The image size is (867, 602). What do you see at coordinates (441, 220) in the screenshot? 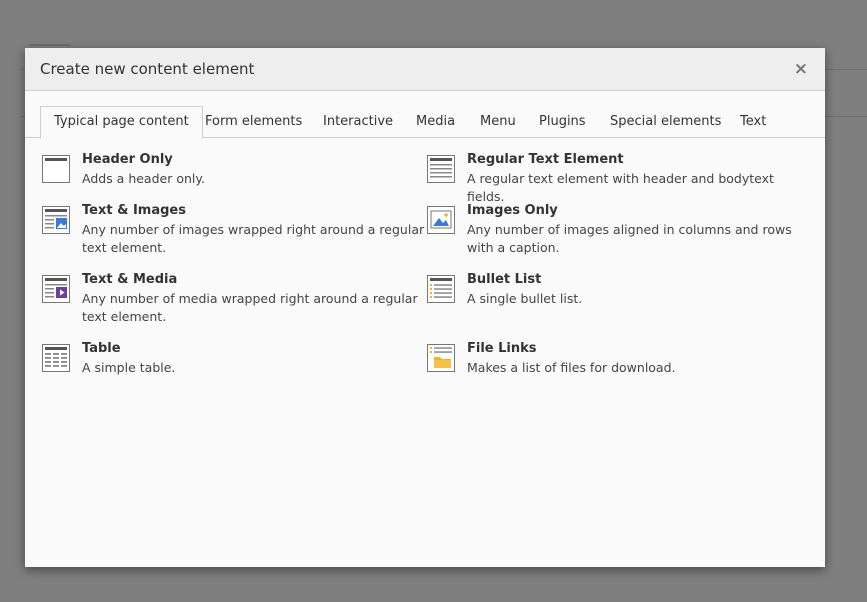
I see `images-only-icon` at bounding box center [441, 220].